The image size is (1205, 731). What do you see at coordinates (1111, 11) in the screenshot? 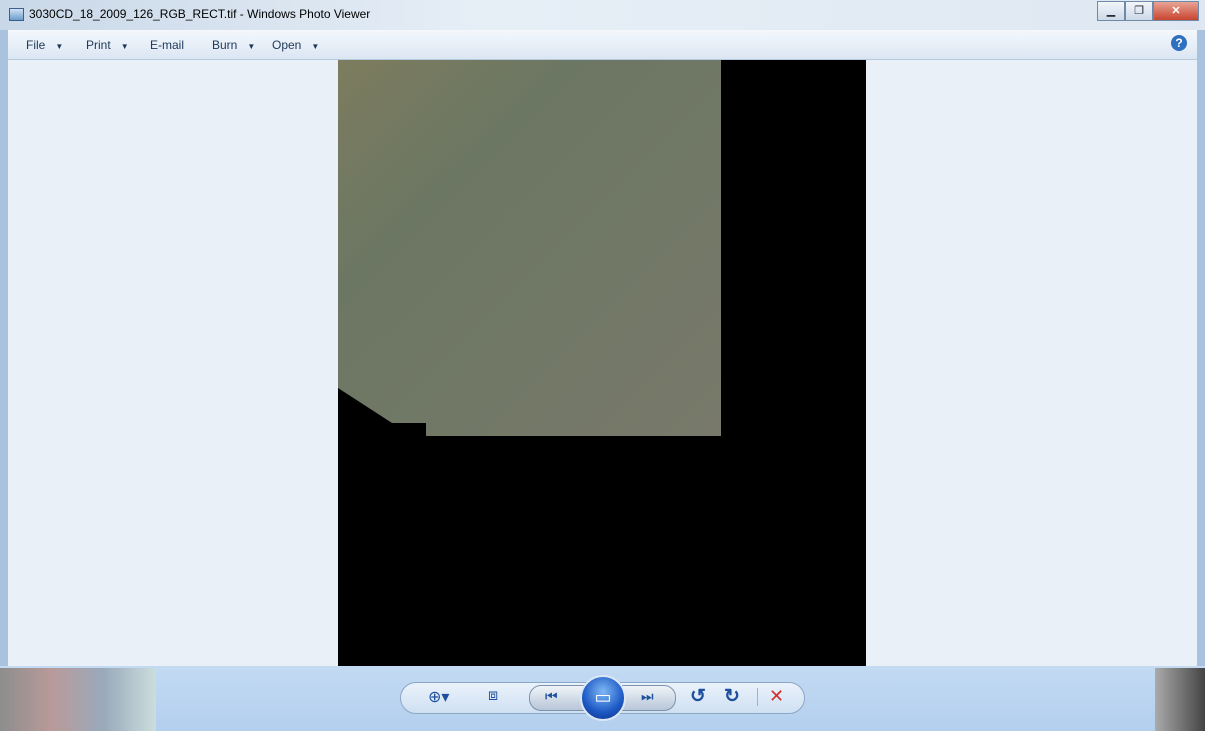
I see `minimize-button: ▁` at bounding box center [1111, 11].